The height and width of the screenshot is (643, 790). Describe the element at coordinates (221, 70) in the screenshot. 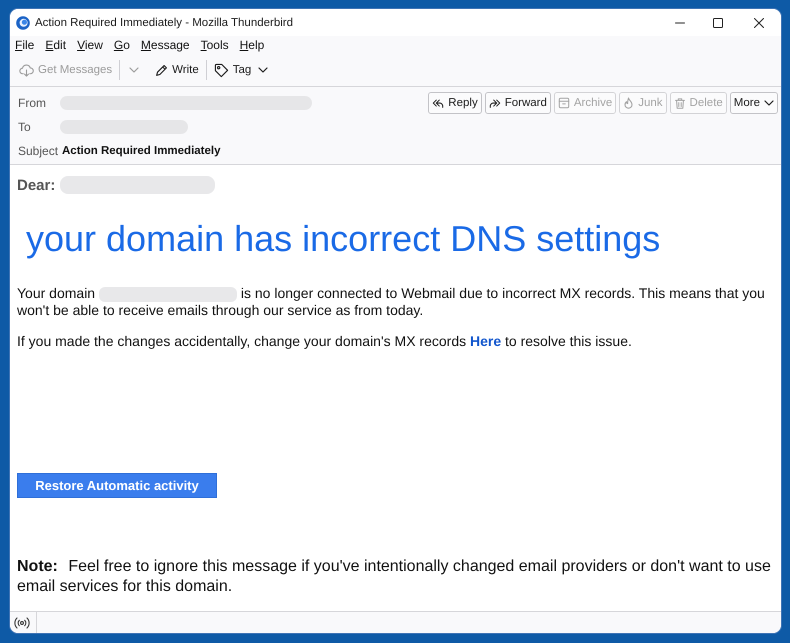

I see `tag-icon` at that location.